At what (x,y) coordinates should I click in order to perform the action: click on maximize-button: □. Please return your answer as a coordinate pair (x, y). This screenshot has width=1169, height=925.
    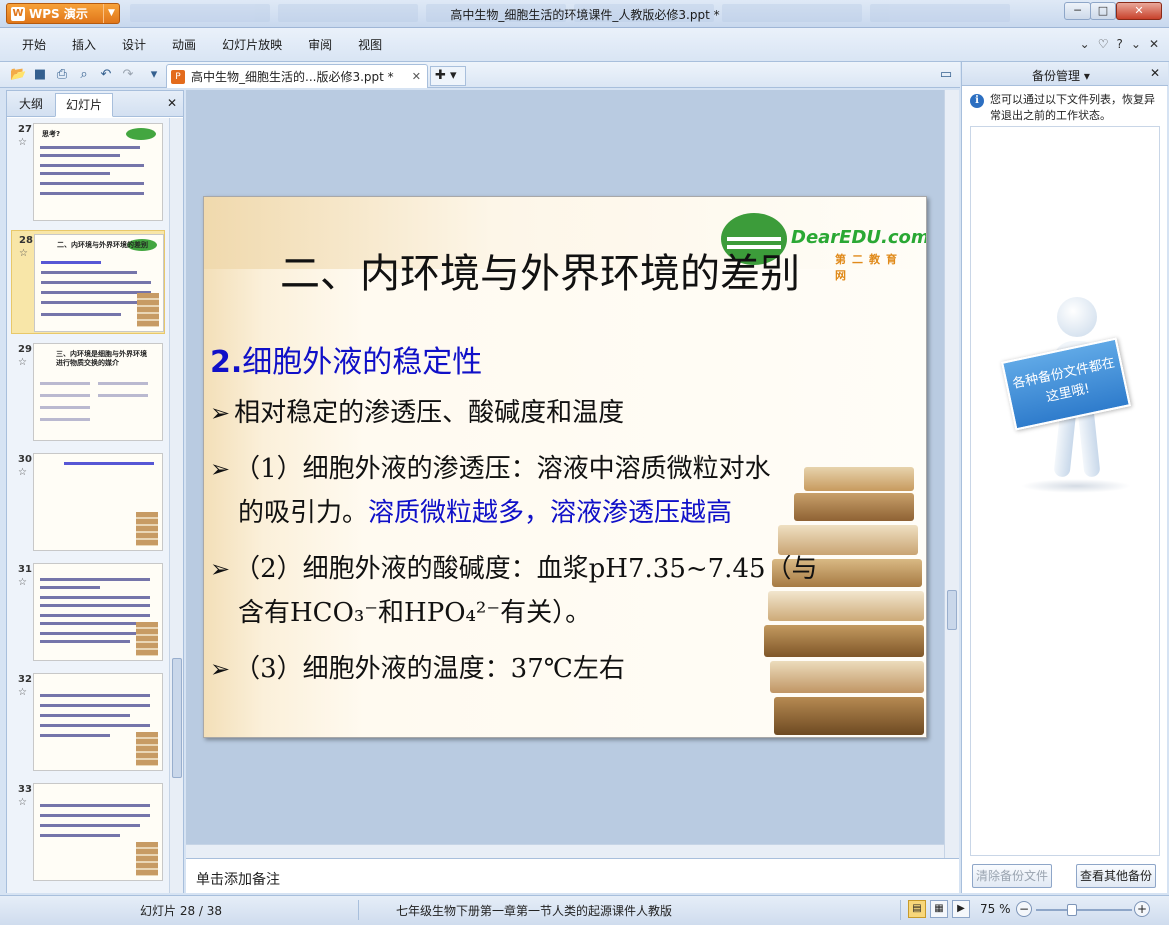
    Looking at the image, I should click on (1103, 11).